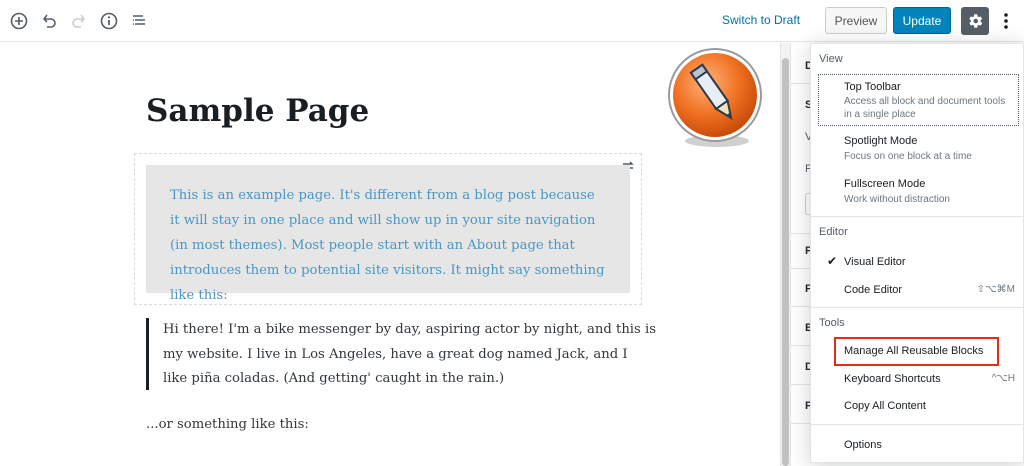  Describe the element at coordinates (139, 21) in the screenshot. I see `block-navigation-icon` at that location.